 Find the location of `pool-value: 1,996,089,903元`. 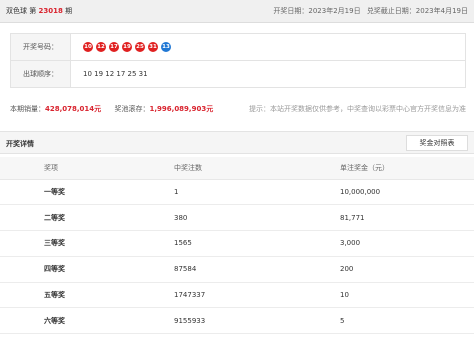

pool-value: 1,996,089,903元 is located at coordinates (181, 109).